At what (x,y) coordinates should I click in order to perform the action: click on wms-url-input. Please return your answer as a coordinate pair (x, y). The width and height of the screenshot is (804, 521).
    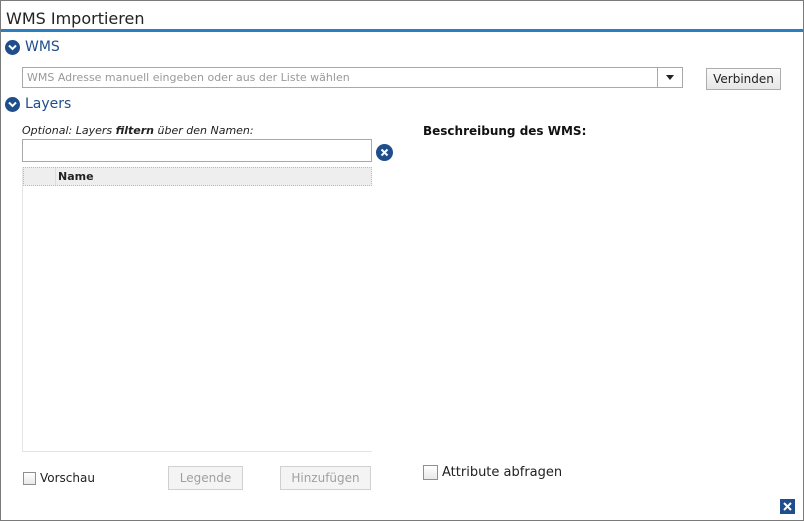
    Looking at the image, I should click on (344, 77).